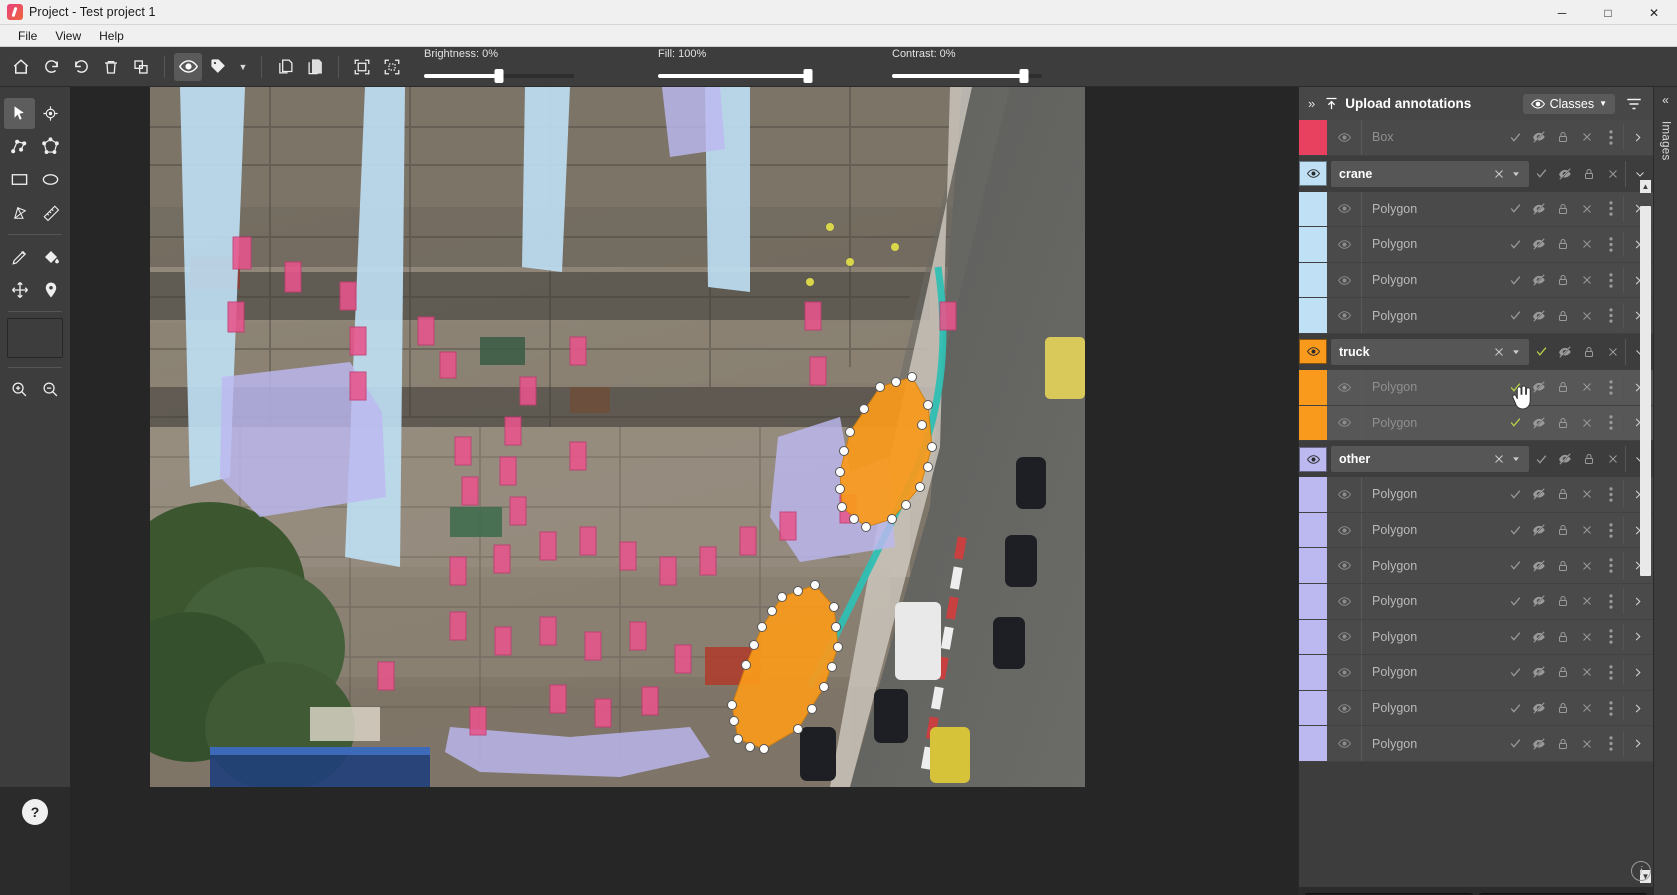 The width and height of the screenshot is (1677, 895). Describe the element at coordinates (499, 75) in the screenshot. I see `brightness-knob` at that location.